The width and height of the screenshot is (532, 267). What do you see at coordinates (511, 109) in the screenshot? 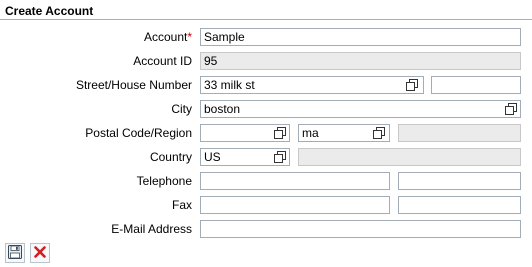
I see `city-value-help-icon` at bounding box center [511, 109].